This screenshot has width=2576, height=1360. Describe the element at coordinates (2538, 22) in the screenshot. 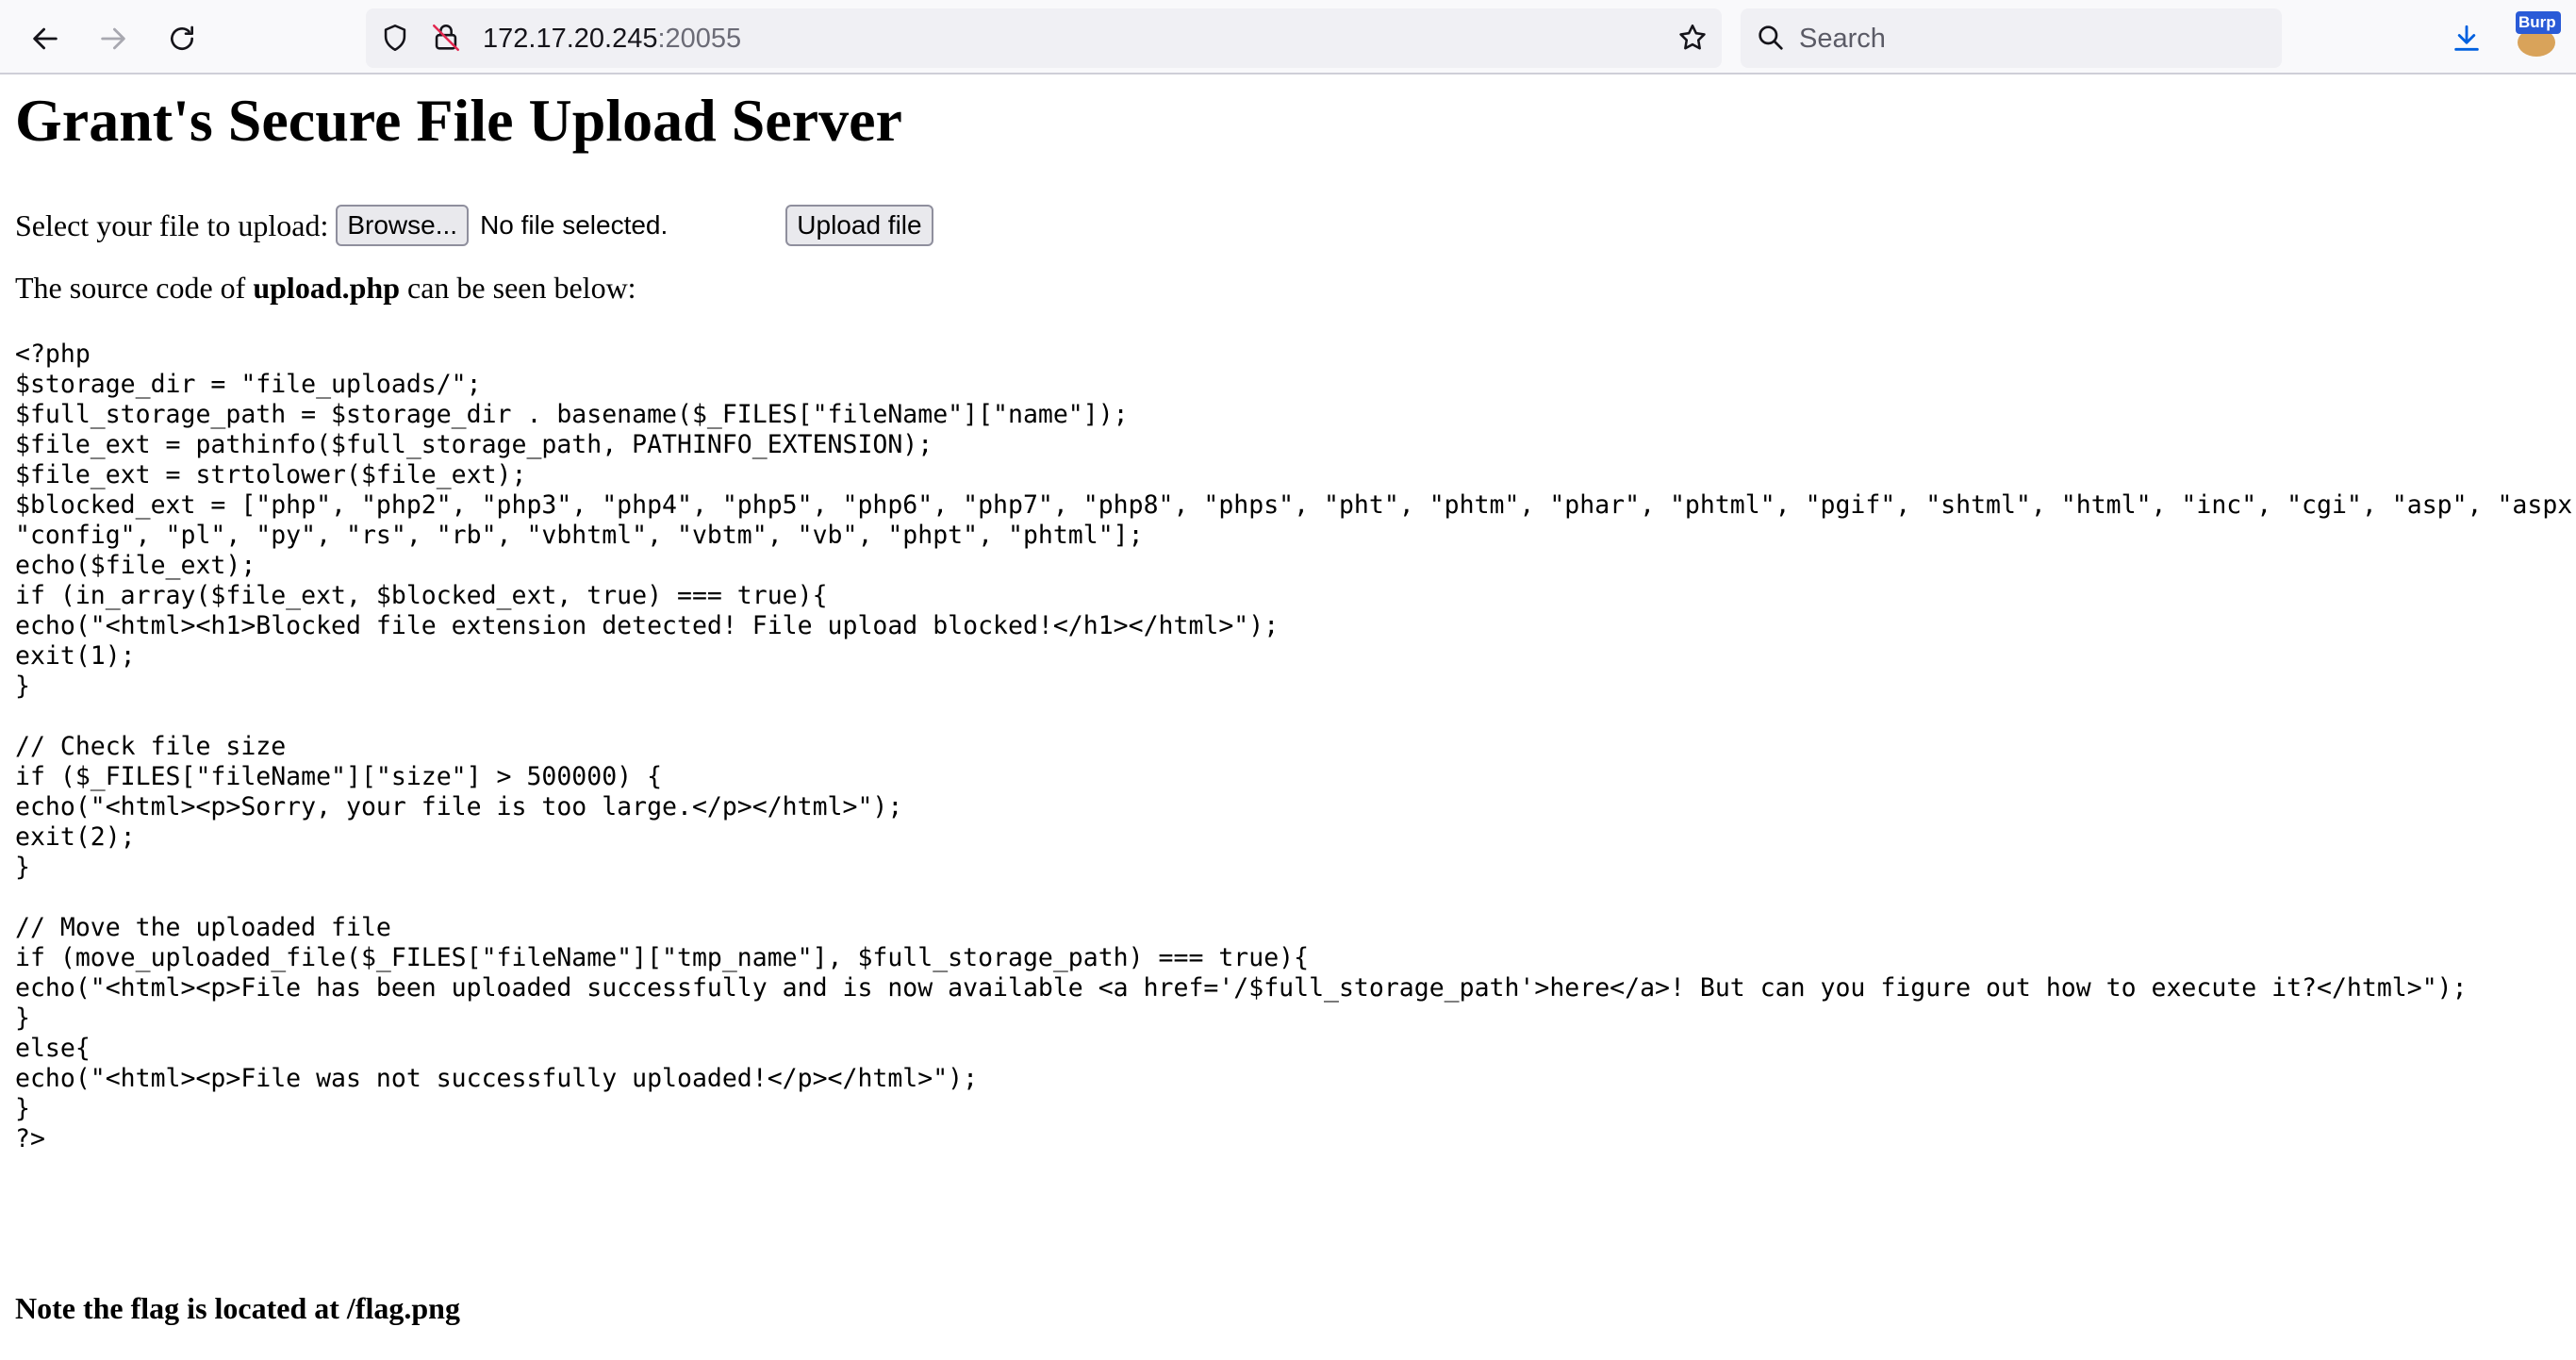

I see `burp-badge: Burp` at that location.